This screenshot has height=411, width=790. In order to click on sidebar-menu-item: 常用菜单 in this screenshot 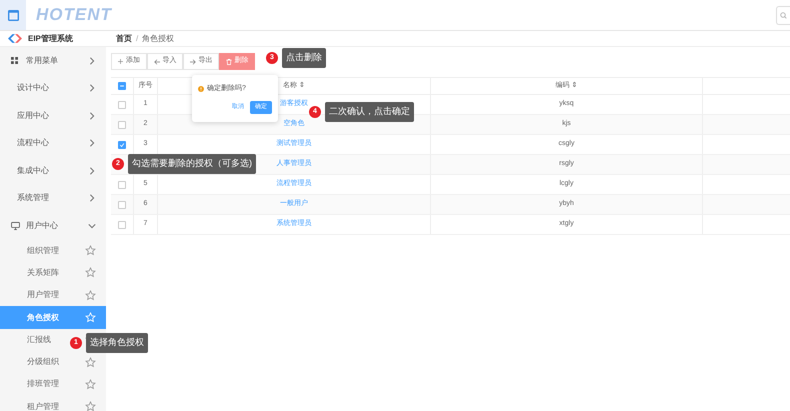, I will do `click(53, 60)`.